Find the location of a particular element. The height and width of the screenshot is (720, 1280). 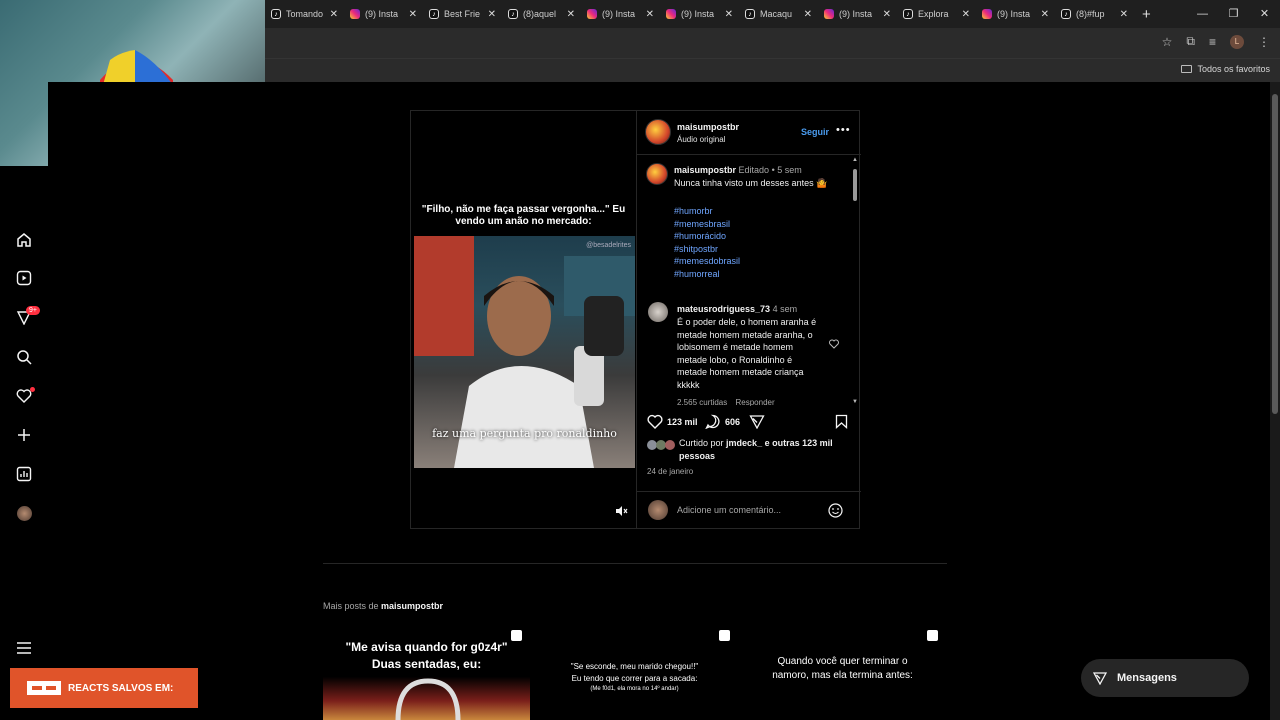

home-icon is located at coordinates (24, 240).